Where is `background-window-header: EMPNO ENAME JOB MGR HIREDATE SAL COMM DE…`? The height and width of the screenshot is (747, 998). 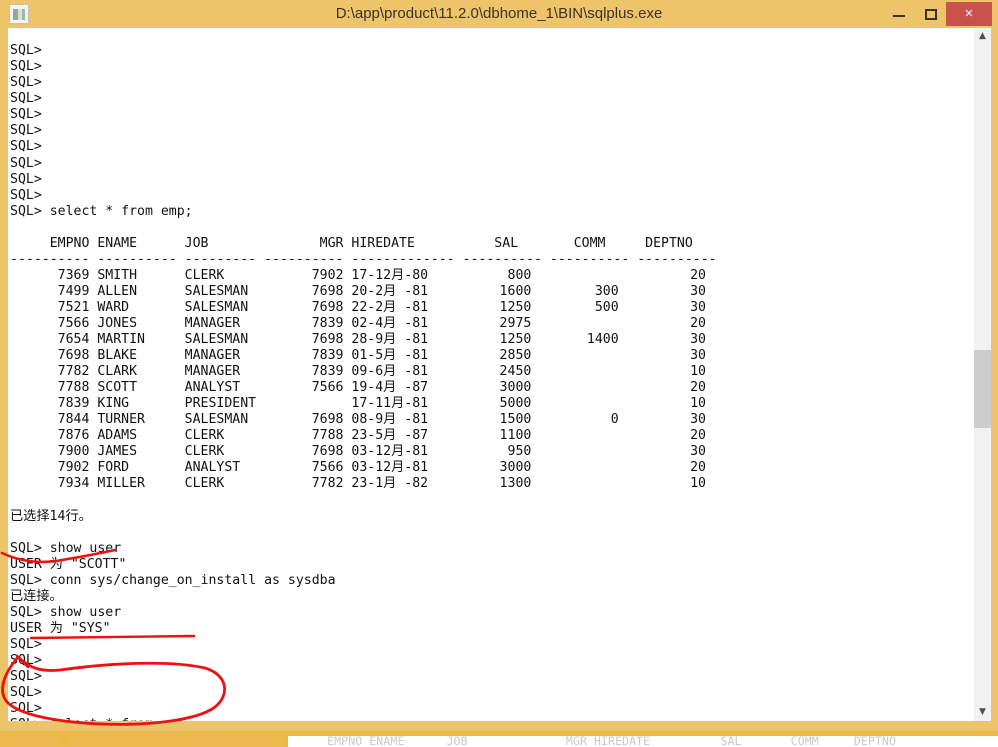 background-window-header: EMPNO ENAME JOB MGR HIREDATE SAL COMM DE… is located at coordinates (594, 740).